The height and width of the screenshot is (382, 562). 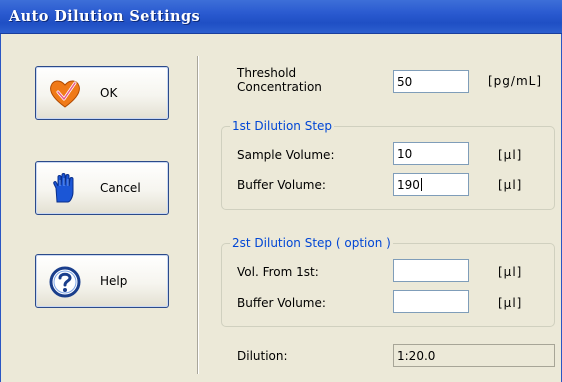 I want to click on cancel-button: Cancel, so click(x=102, y=188).